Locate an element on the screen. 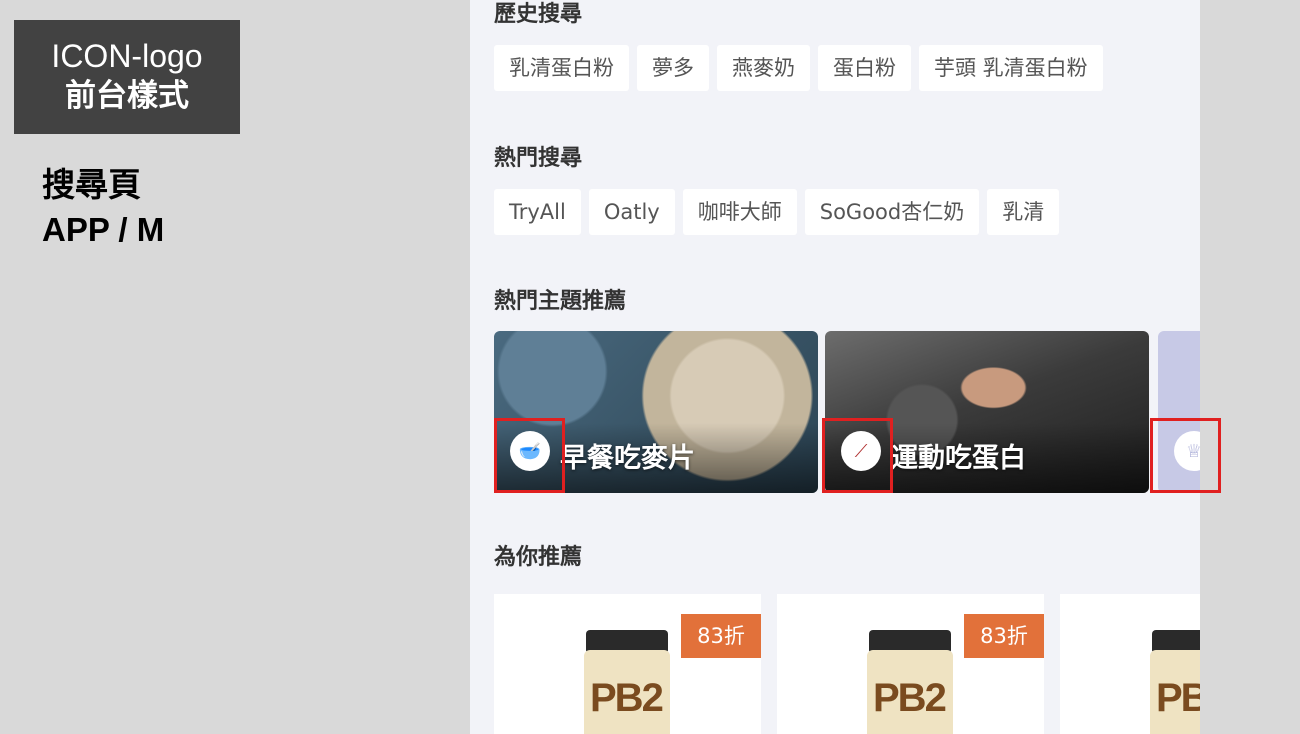  history-title: 歷史搜尋 is located at coordinates (538, 14).